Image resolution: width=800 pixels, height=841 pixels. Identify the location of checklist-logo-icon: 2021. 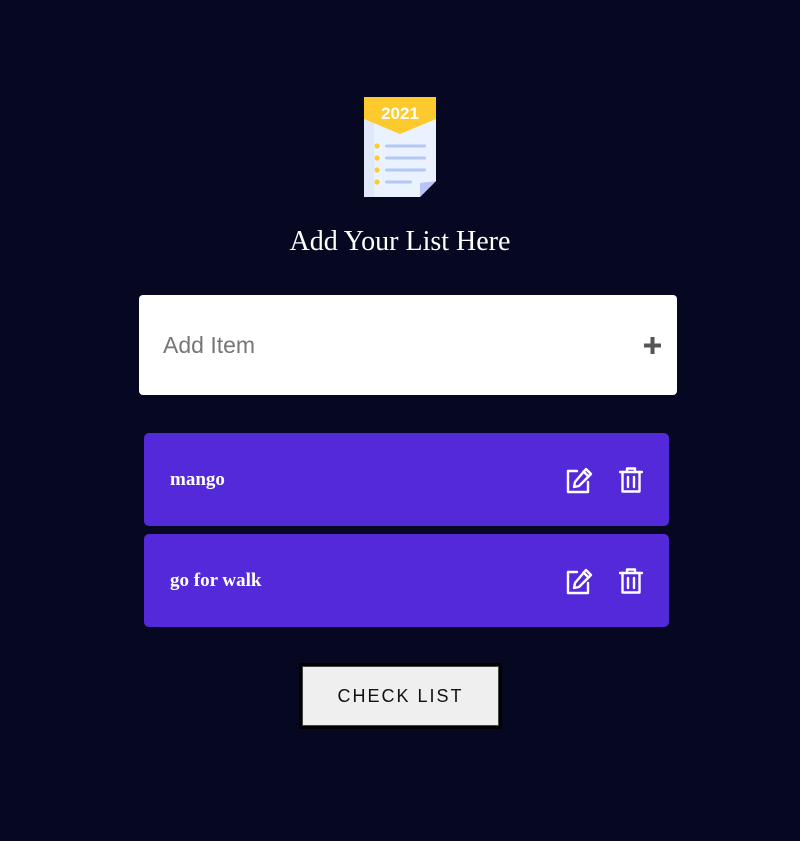
(400, 147).